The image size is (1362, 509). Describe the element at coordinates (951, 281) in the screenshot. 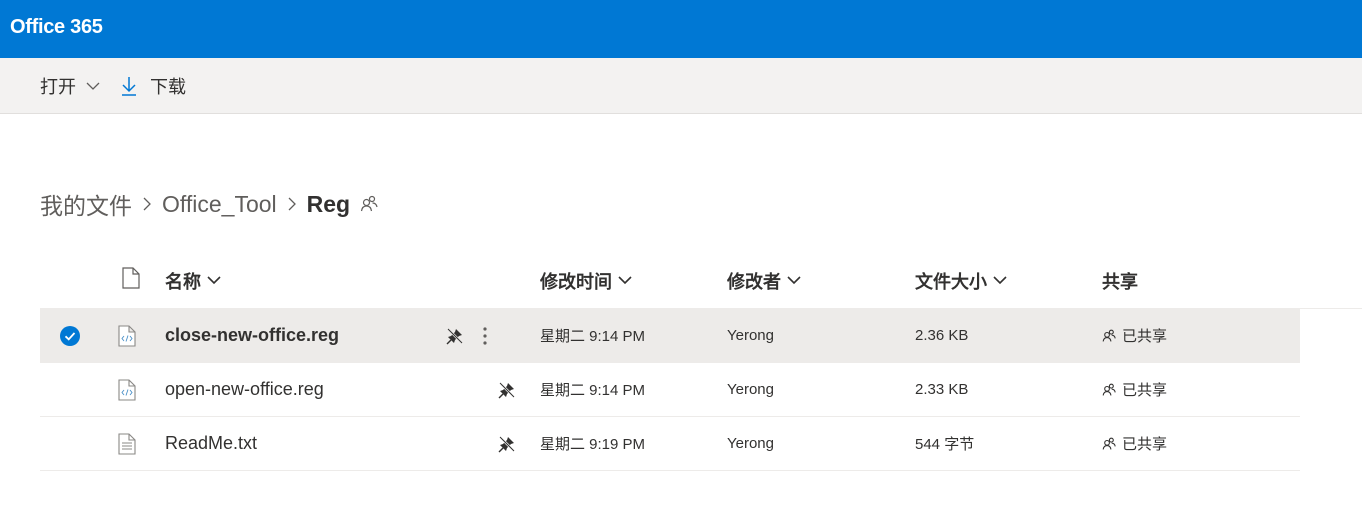

I see `size-column-label: 文件大小` at that location.